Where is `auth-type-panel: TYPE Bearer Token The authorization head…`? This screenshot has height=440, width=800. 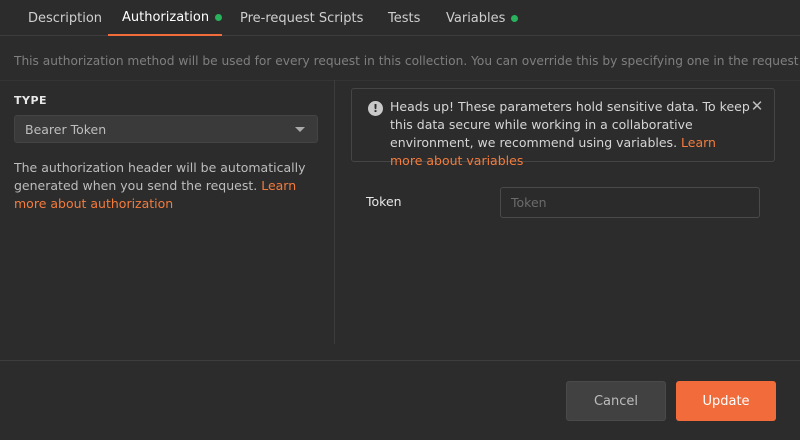
auth-type-panel: TYPE Bearer Token The authorization head… is located at coordinates (167, 153).